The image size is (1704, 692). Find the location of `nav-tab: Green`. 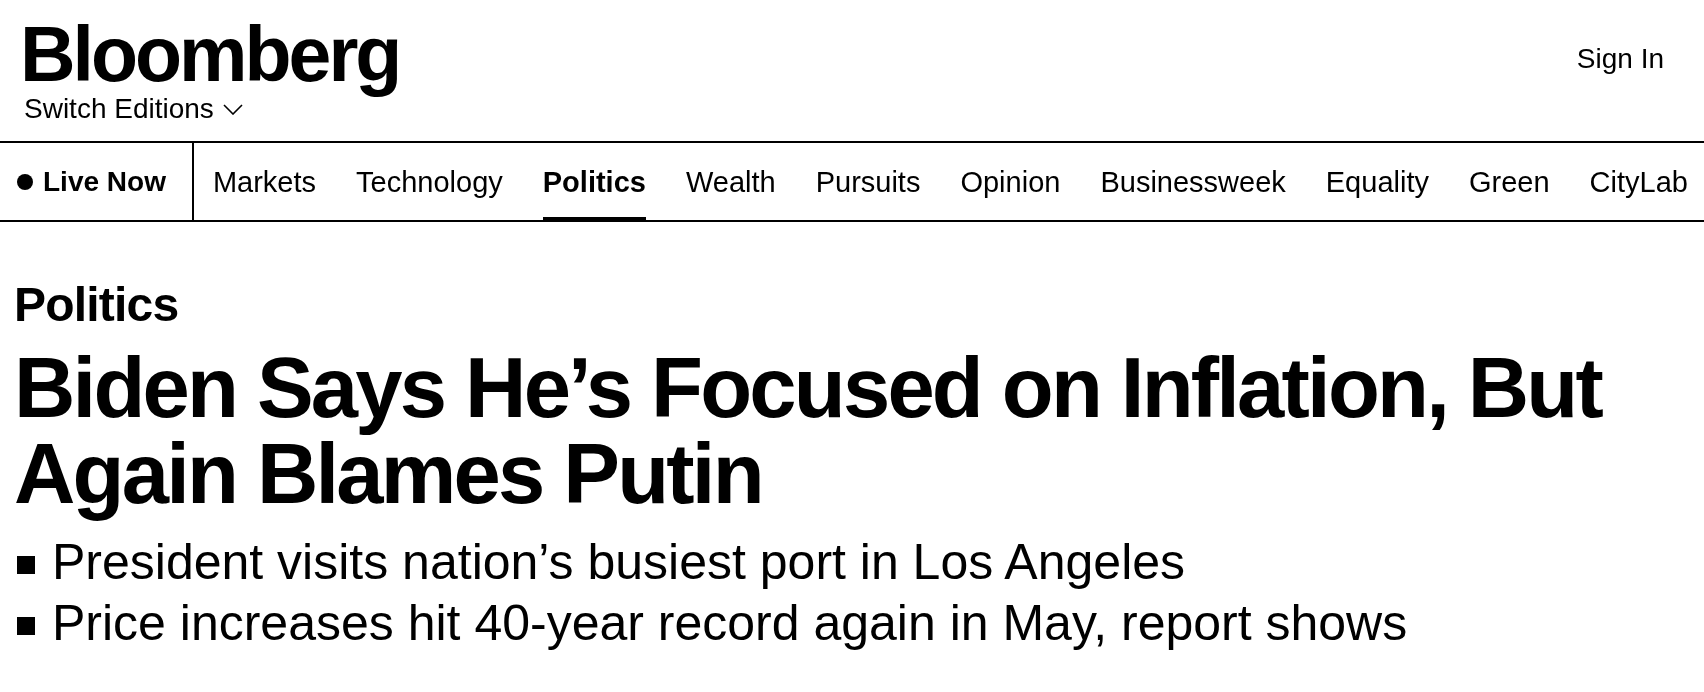

nav-tab: Green is located at coordinates (1509, 182).